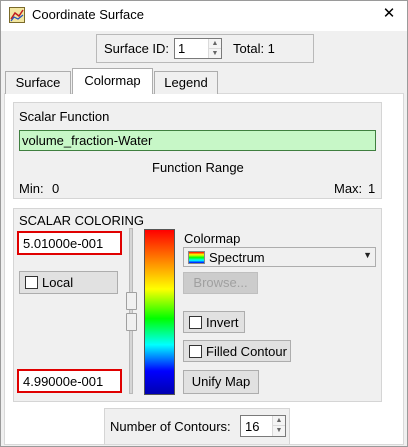  I want to click on contours-label: Number of Contours:, so click(170, 426).